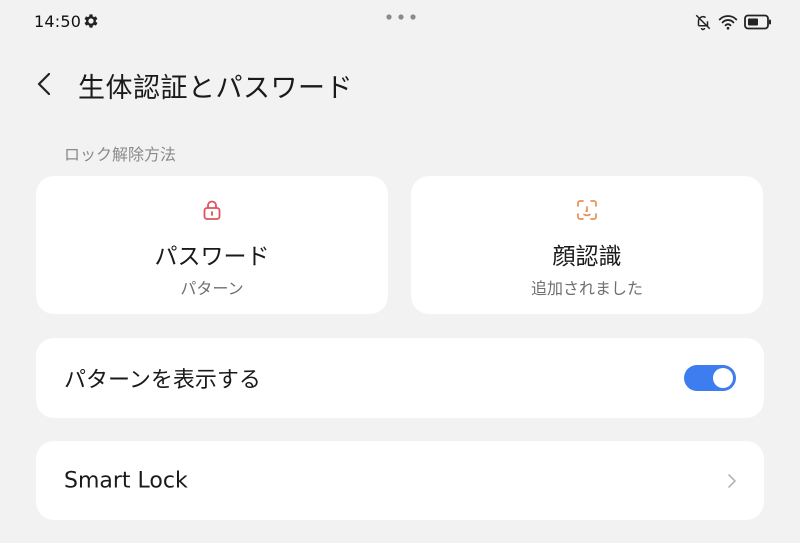  I want to click on wifi-icon, so click(728, 22).